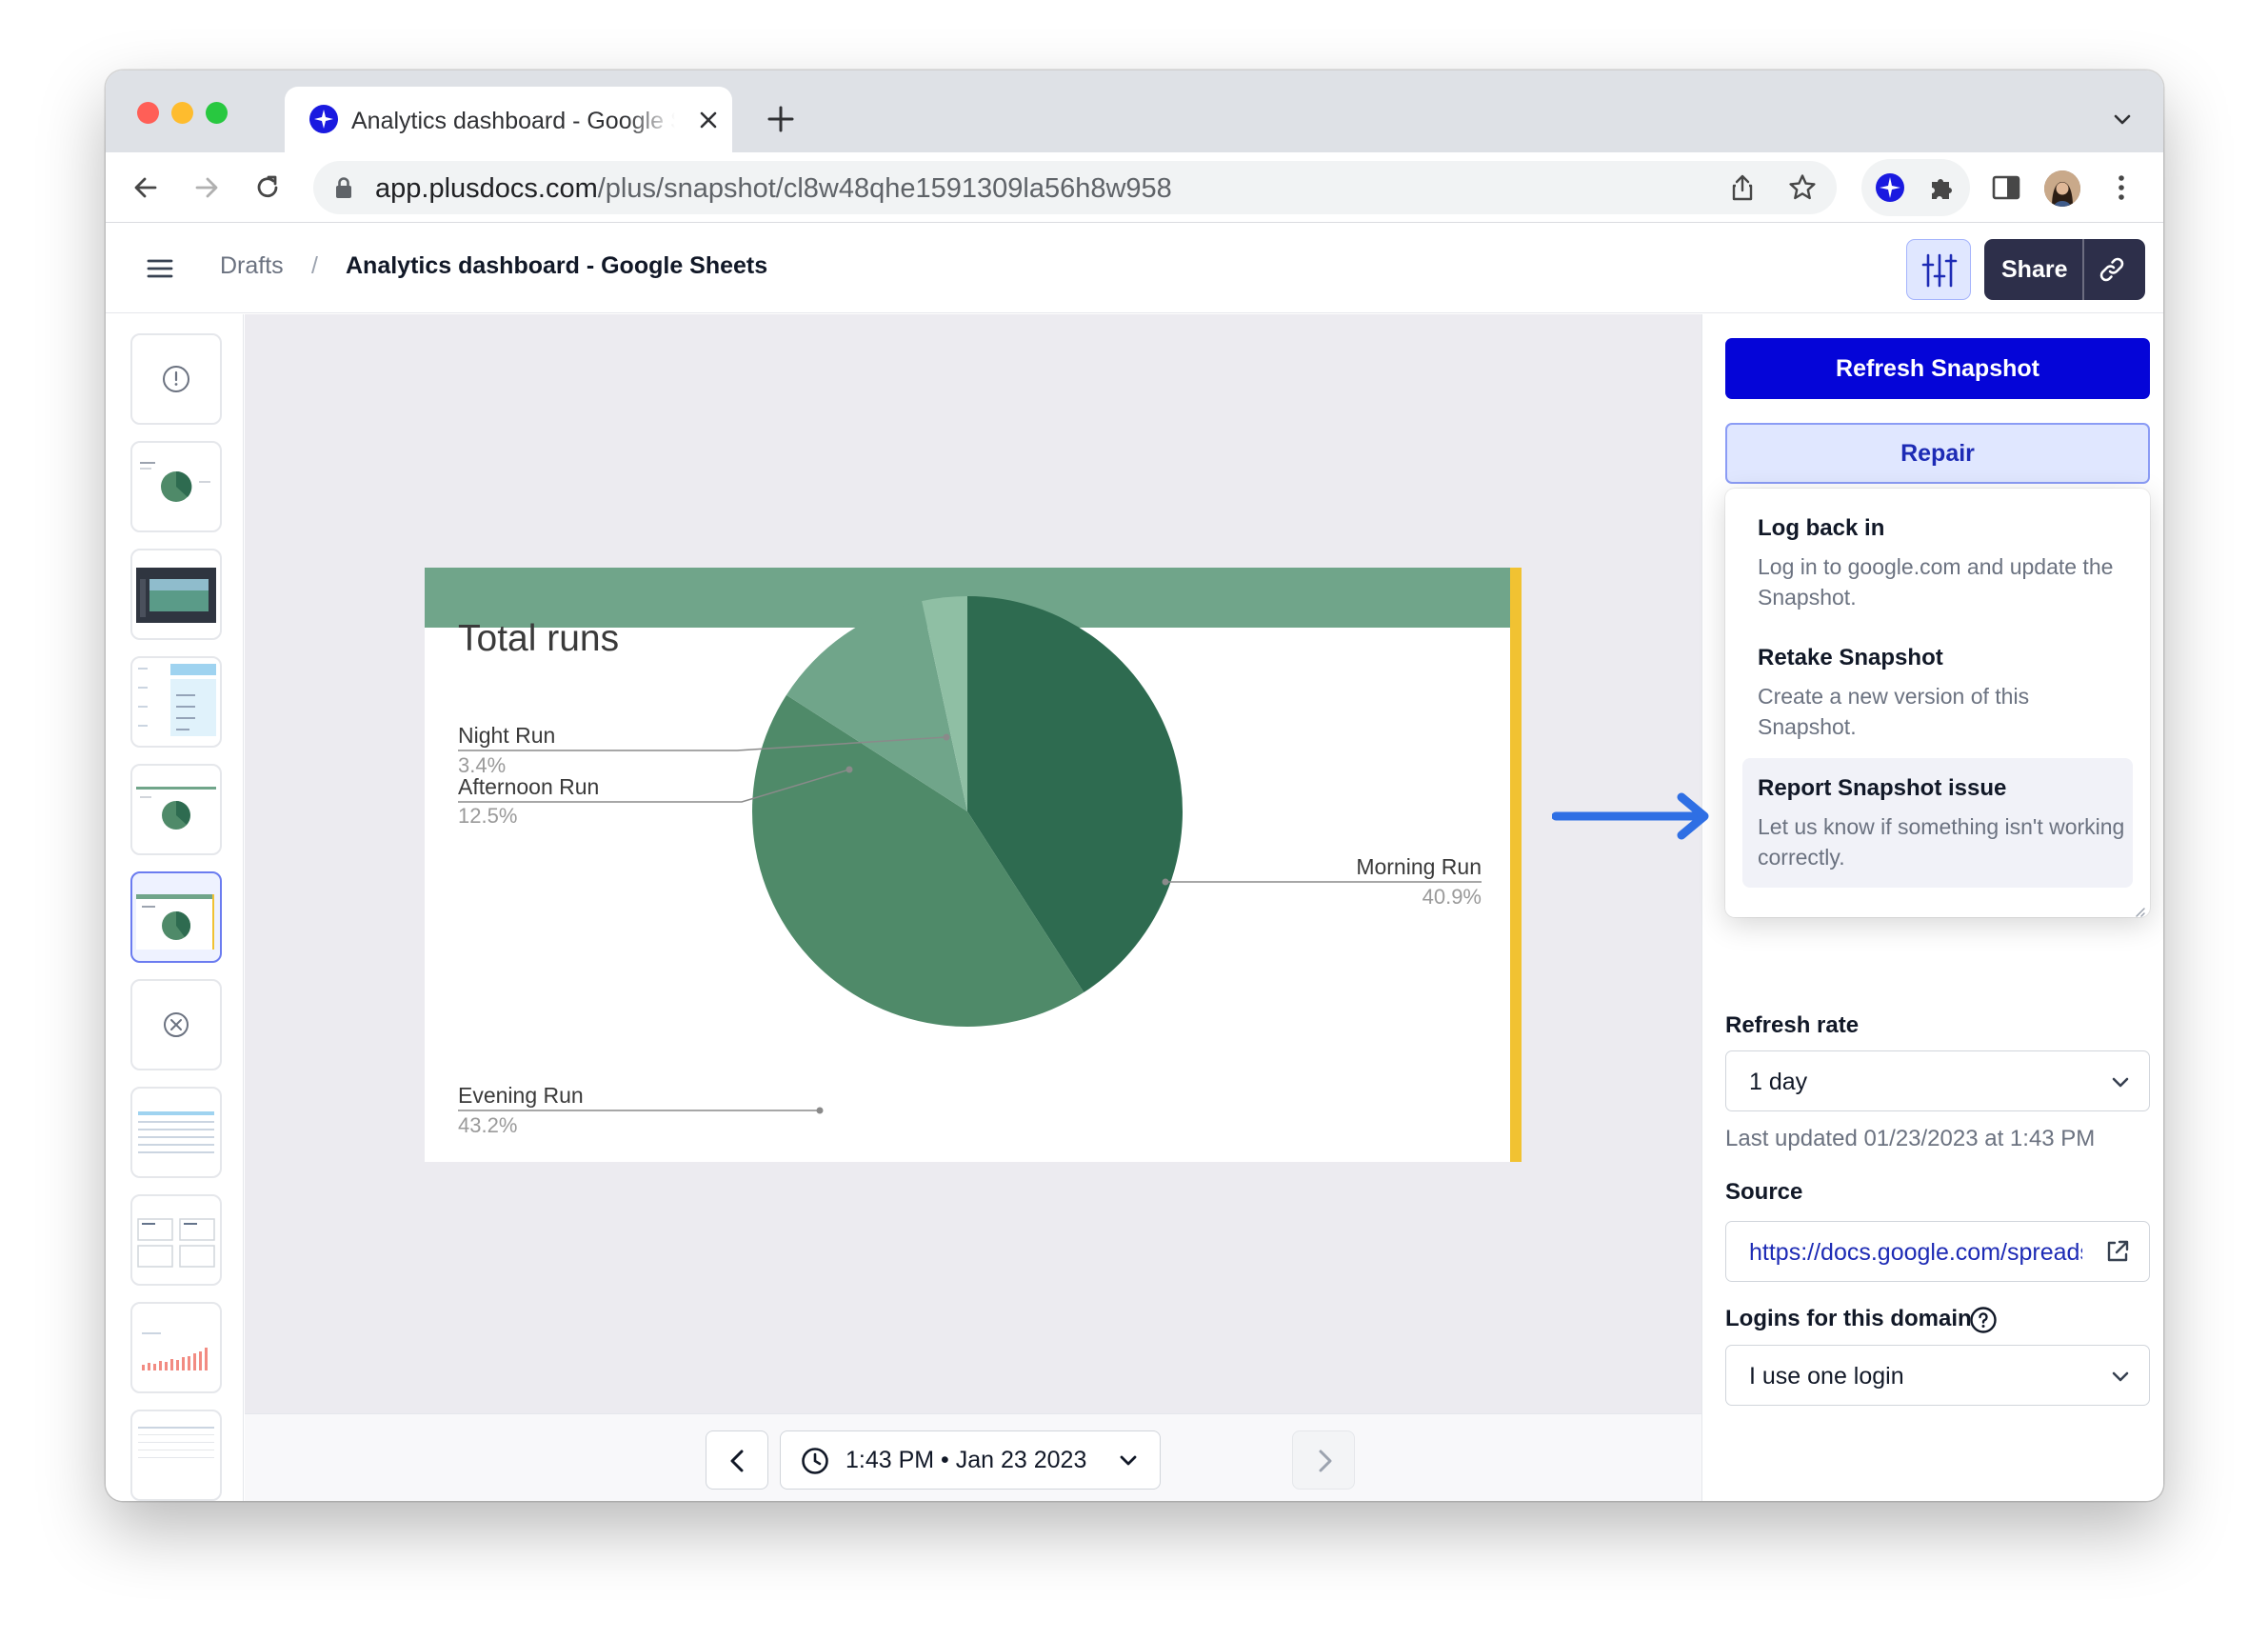  What do you see at coordinates (487, 816) in the screenshot?
I see `slice-pct-afternoon-run: 12.5%` at bounding box center [487, 816].